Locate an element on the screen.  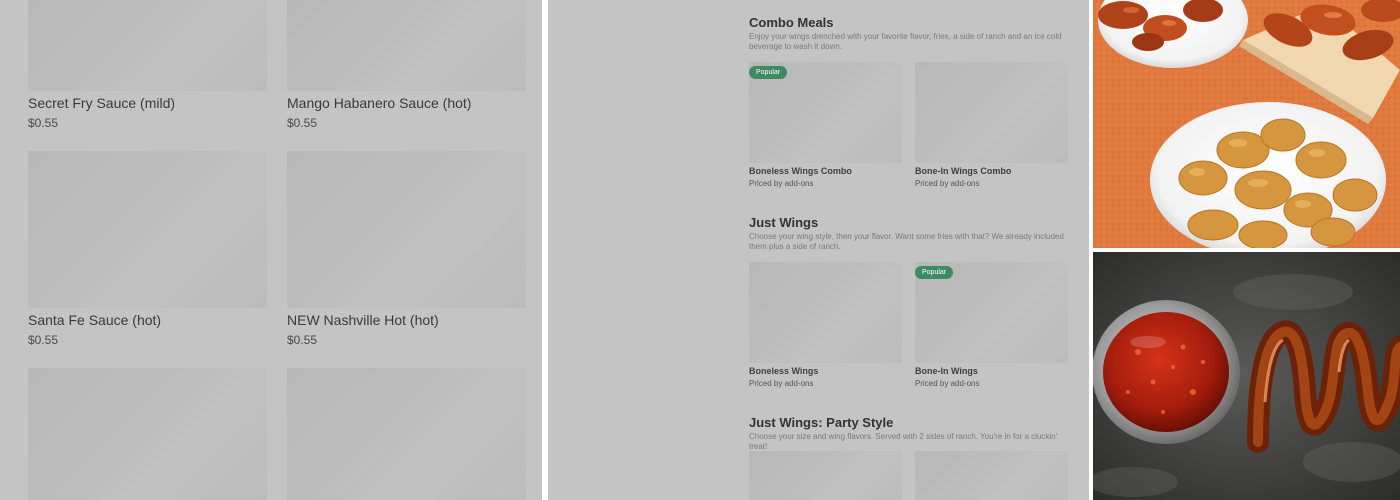
sauce-photo is located at coordinates (1246, 376).